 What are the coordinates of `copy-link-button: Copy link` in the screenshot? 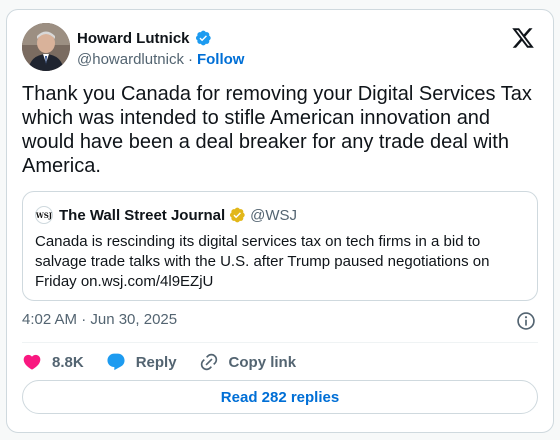 It's located at (248, 362).